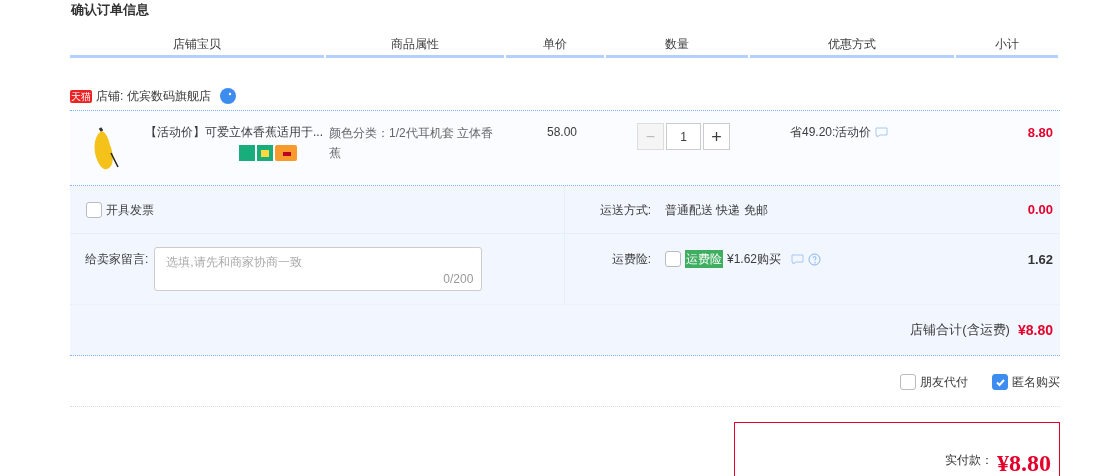 The image size is (1093, 476). I want to click on insurance-tag: 运费险, so click(704, 259).